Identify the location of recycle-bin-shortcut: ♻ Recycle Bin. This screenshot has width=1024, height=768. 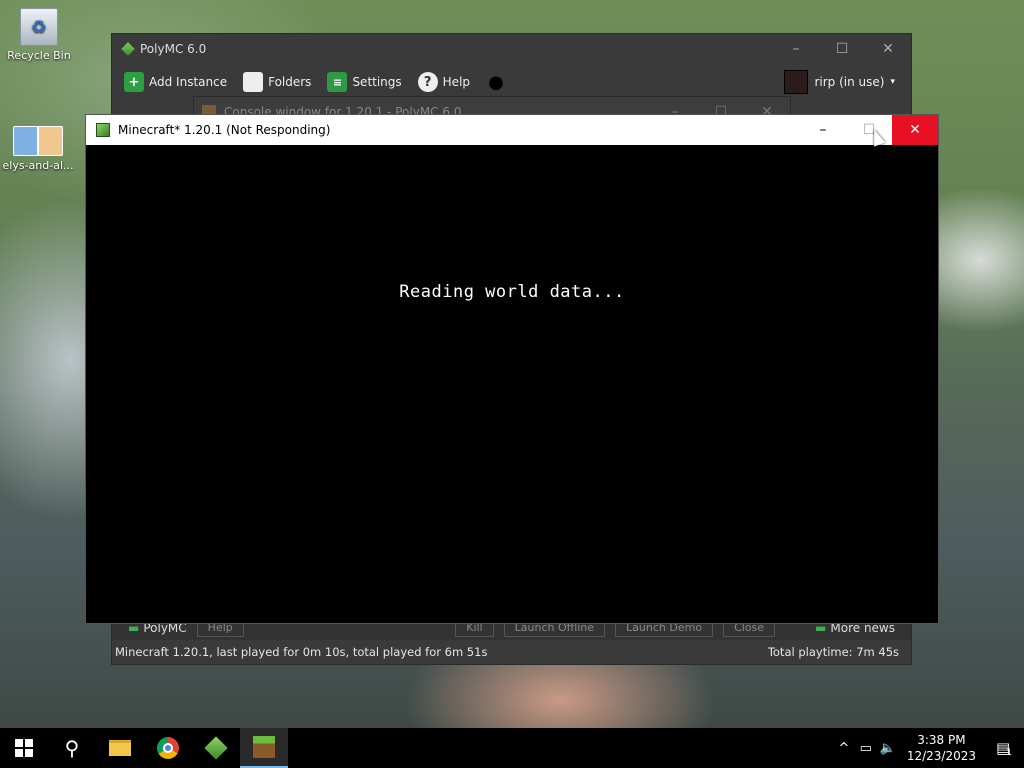
(39, 35).